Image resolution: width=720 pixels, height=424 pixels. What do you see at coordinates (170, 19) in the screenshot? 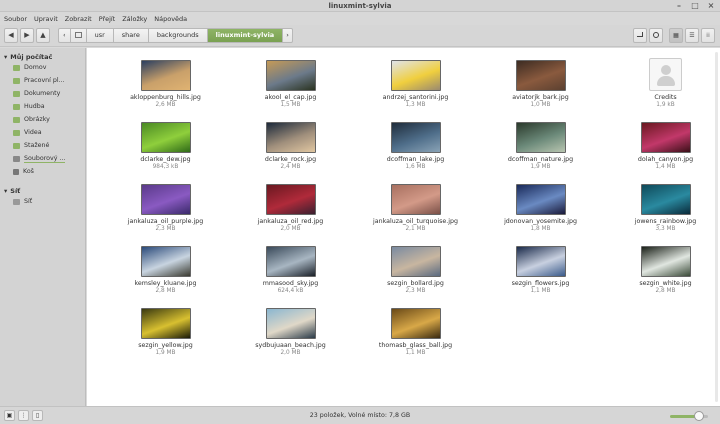
I see `menu-napoveda: Nápověda` at bounding box center [170, 19].